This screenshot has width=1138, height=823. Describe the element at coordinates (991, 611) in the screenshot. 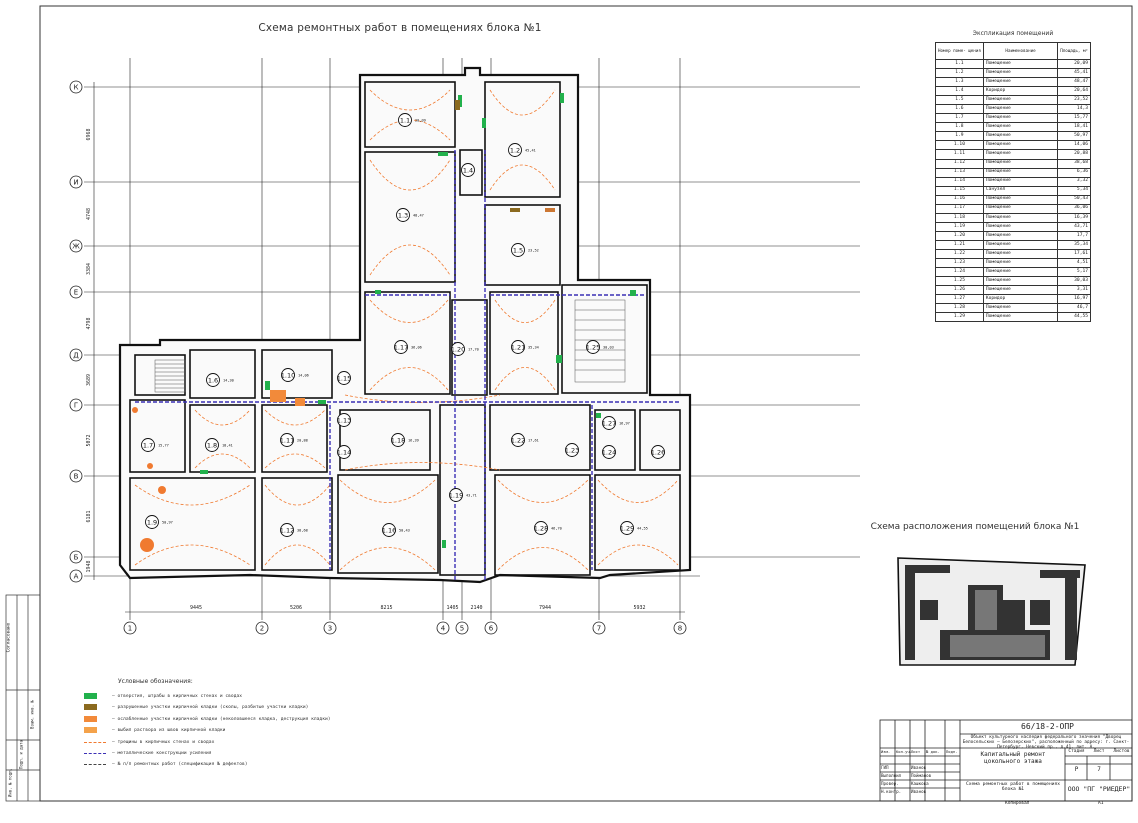

I see `location-scheme` at that location.